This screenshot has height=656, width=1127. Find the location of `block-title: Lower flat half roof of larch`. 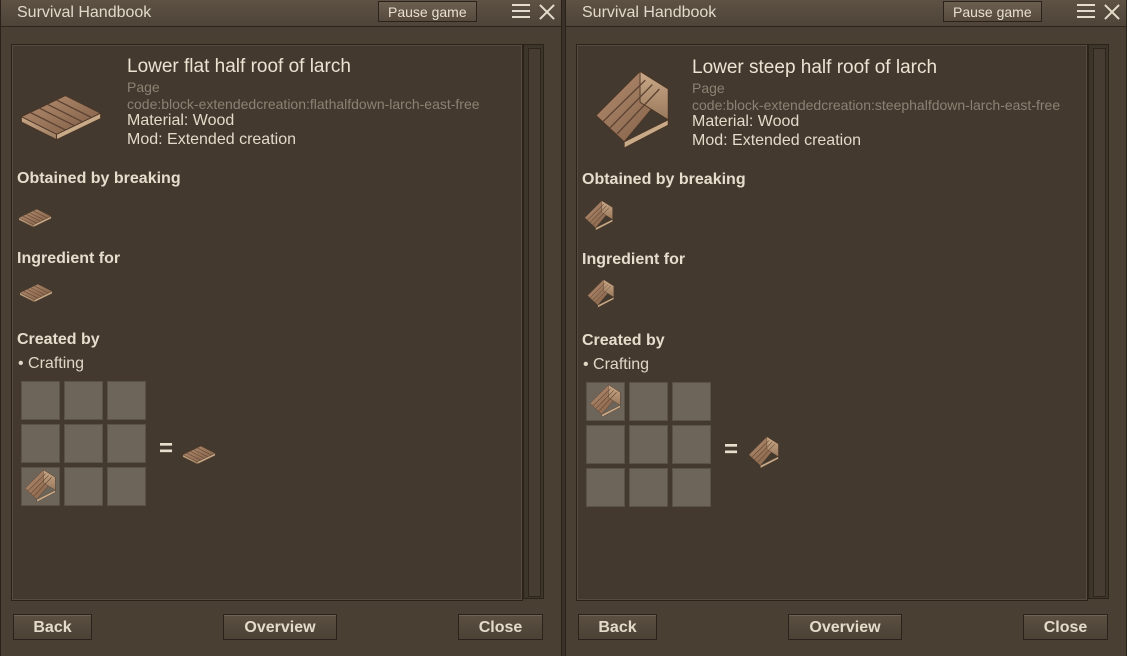

block-title: Lower flat half roof of larch is located at coordinates (239, 66).